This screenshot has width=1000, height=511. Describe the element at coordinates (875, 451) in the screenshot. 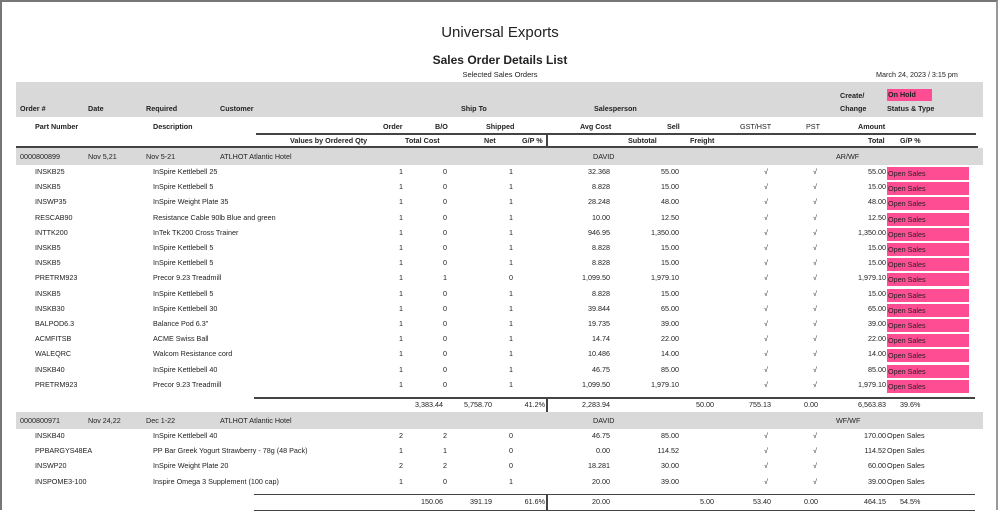

I see `amount: 114.52` at that location.